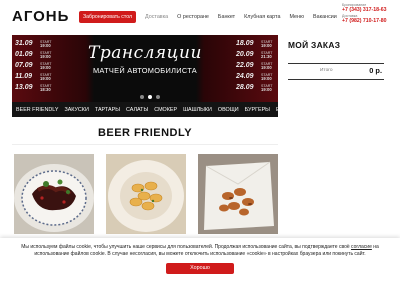 The width and height of the screenshot is (400, 281). Describe the element at coordinates (40, 16) in the screenshot. I see `site-logo: АГОНЬ` at that location.